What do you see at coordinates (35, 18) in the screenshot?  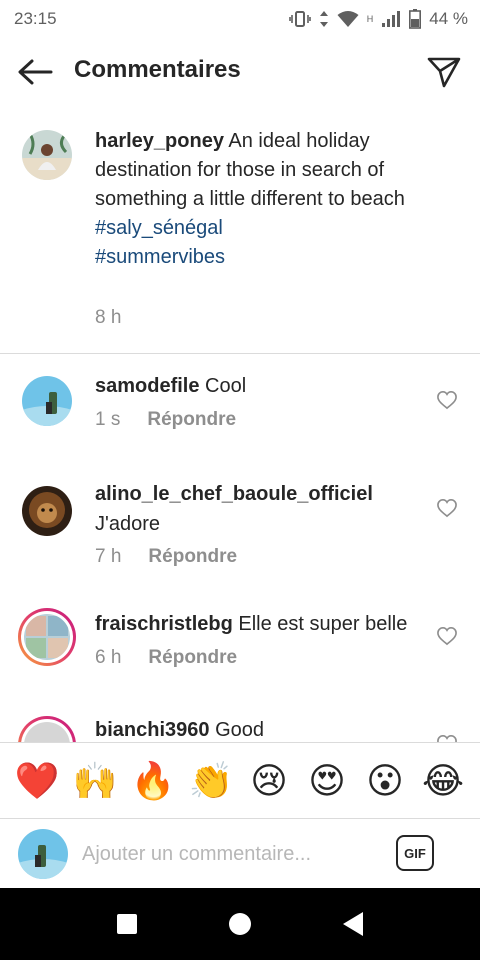 I see `status-time: 23:15` at bounding box center [35, 18].